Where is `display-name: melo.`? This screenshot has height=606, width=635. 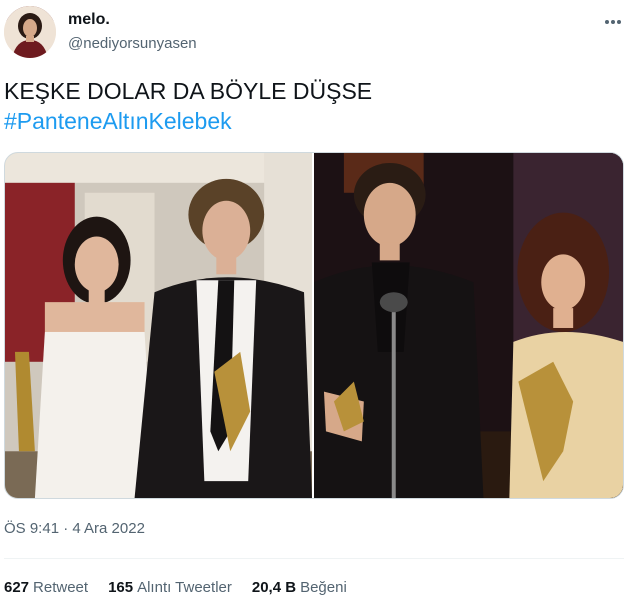 display-name: melo. is located at coordinates (132, 20).